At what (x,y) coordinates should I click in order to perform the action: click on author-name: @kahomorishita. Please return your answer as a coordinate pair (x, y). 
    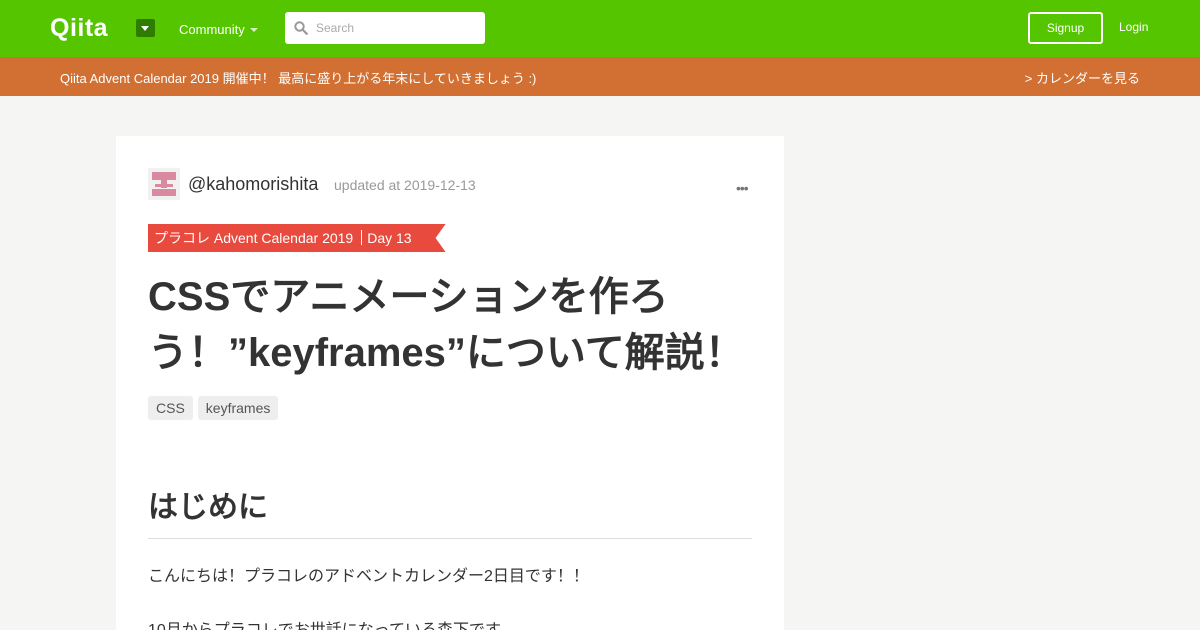
    Looking at the image, I should click on (253, 184).